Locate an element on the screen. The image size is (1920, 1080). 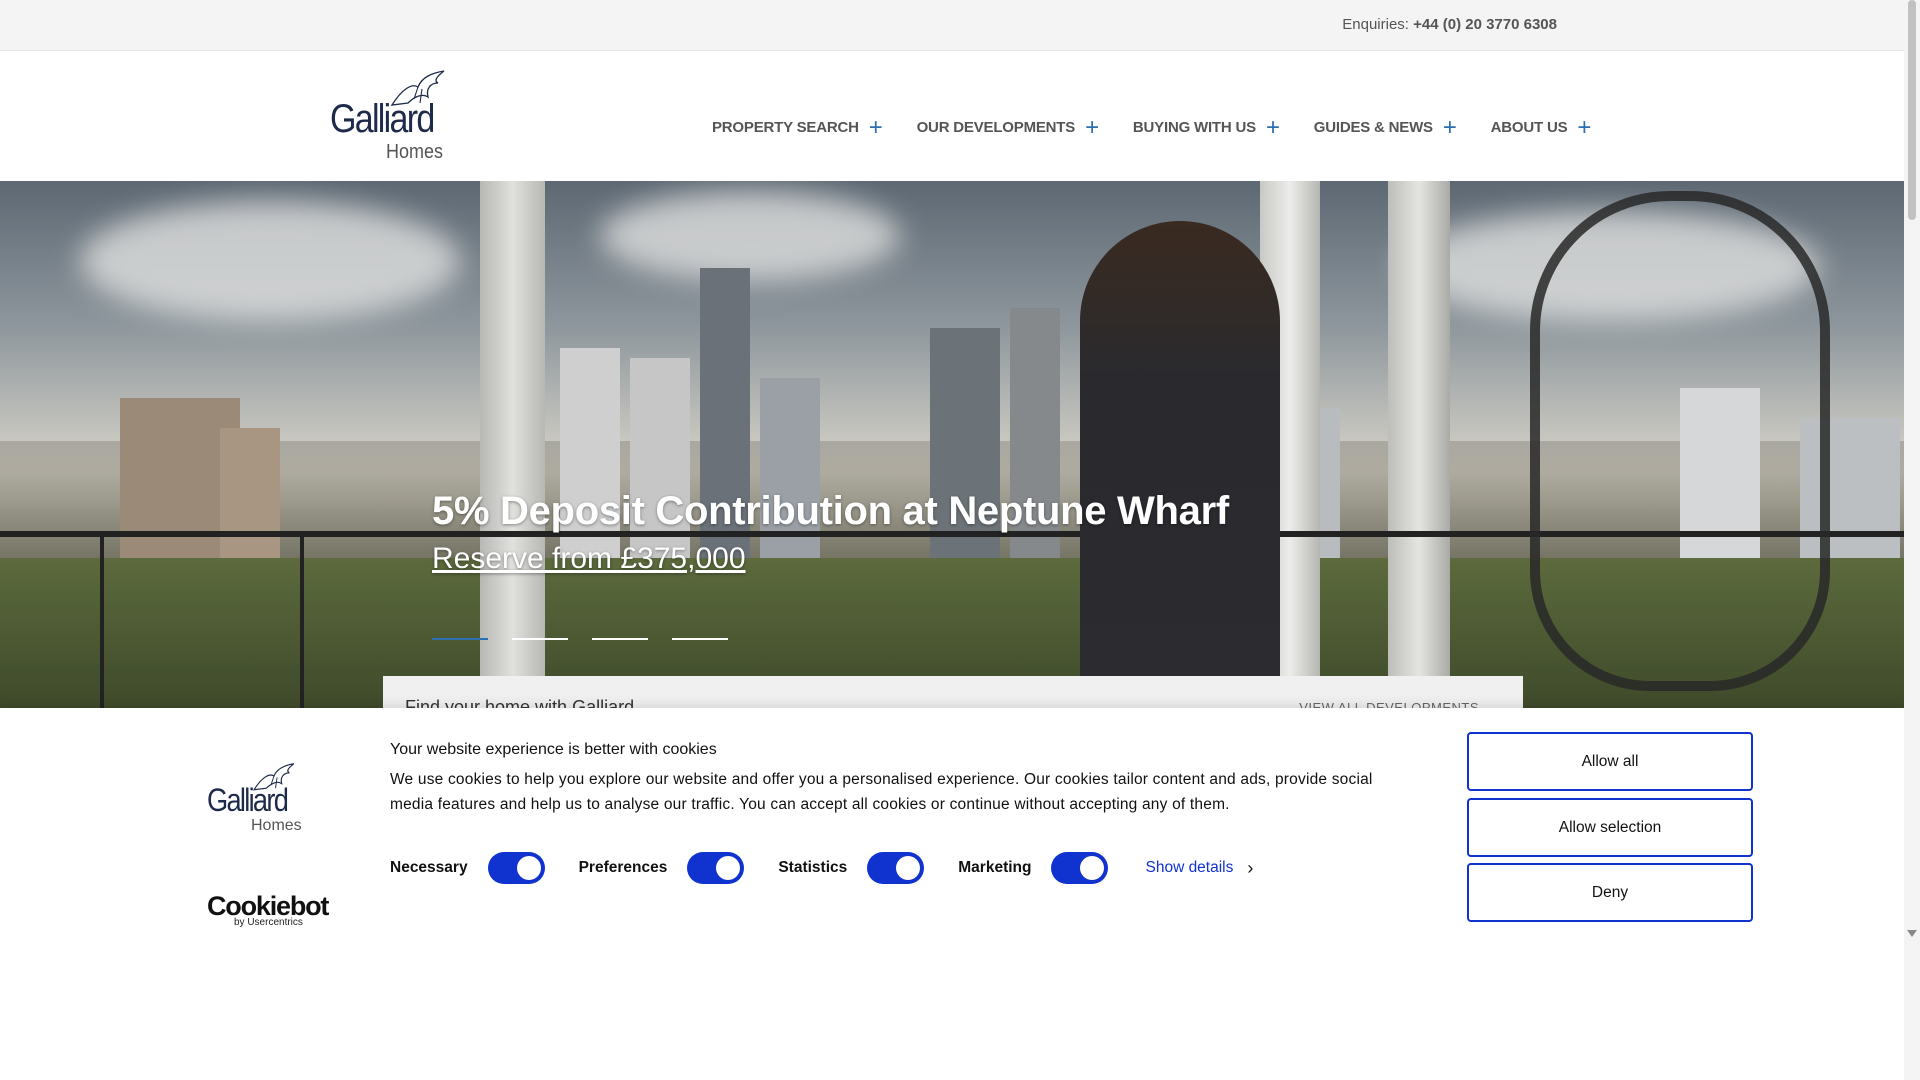
nav-item-label: GUIDES & NEWS is located at coordinates (1373, 127).